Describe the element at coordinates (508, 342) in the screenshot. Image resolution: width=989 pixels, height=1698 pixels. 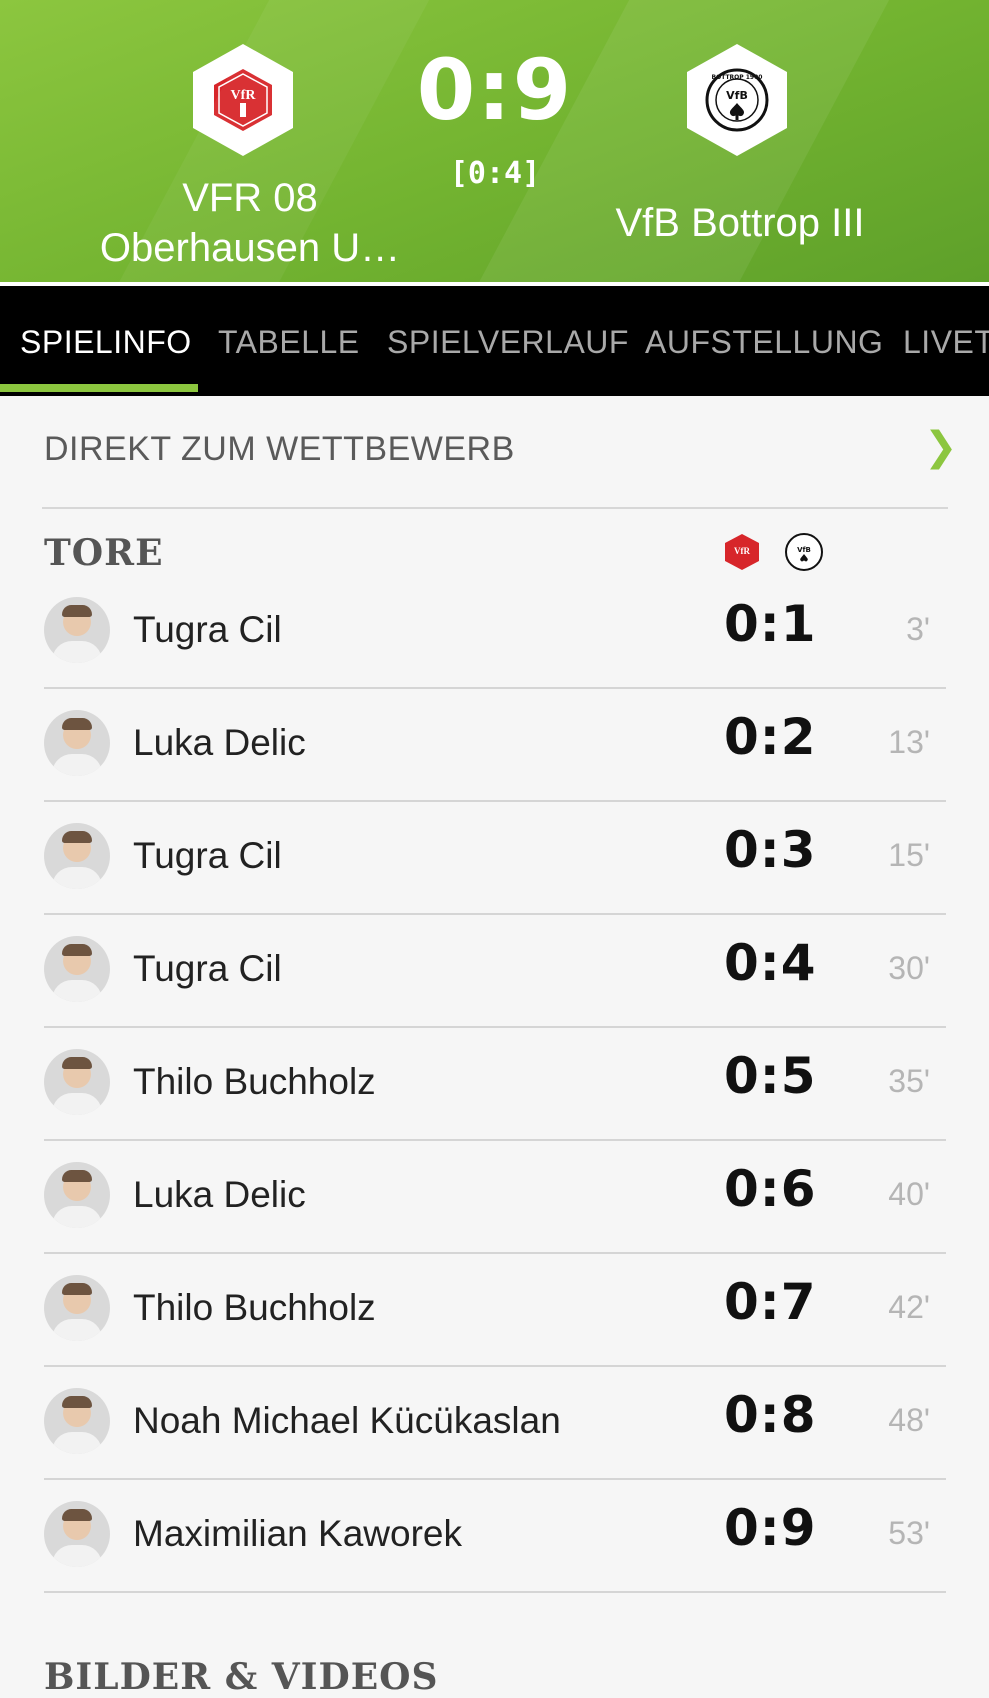
I see `tab-spielverlauf: SPIELVERLAUF` at that location.